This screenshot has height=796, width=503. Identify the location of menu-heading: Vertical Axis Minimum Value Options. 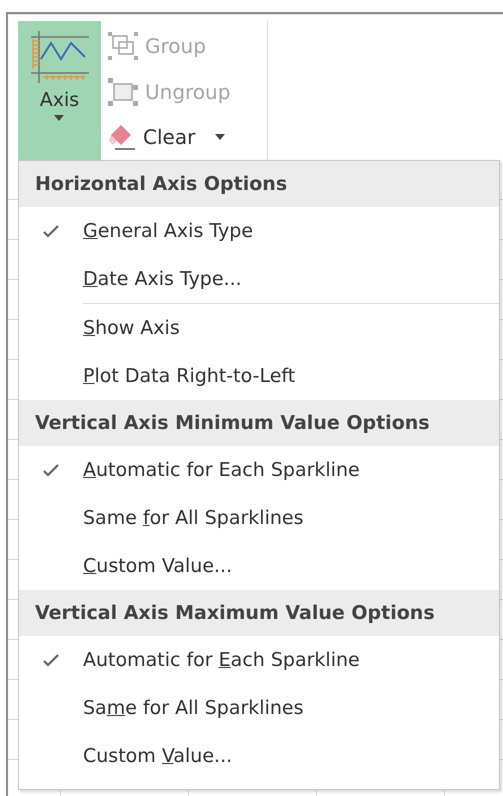
(259, 423).